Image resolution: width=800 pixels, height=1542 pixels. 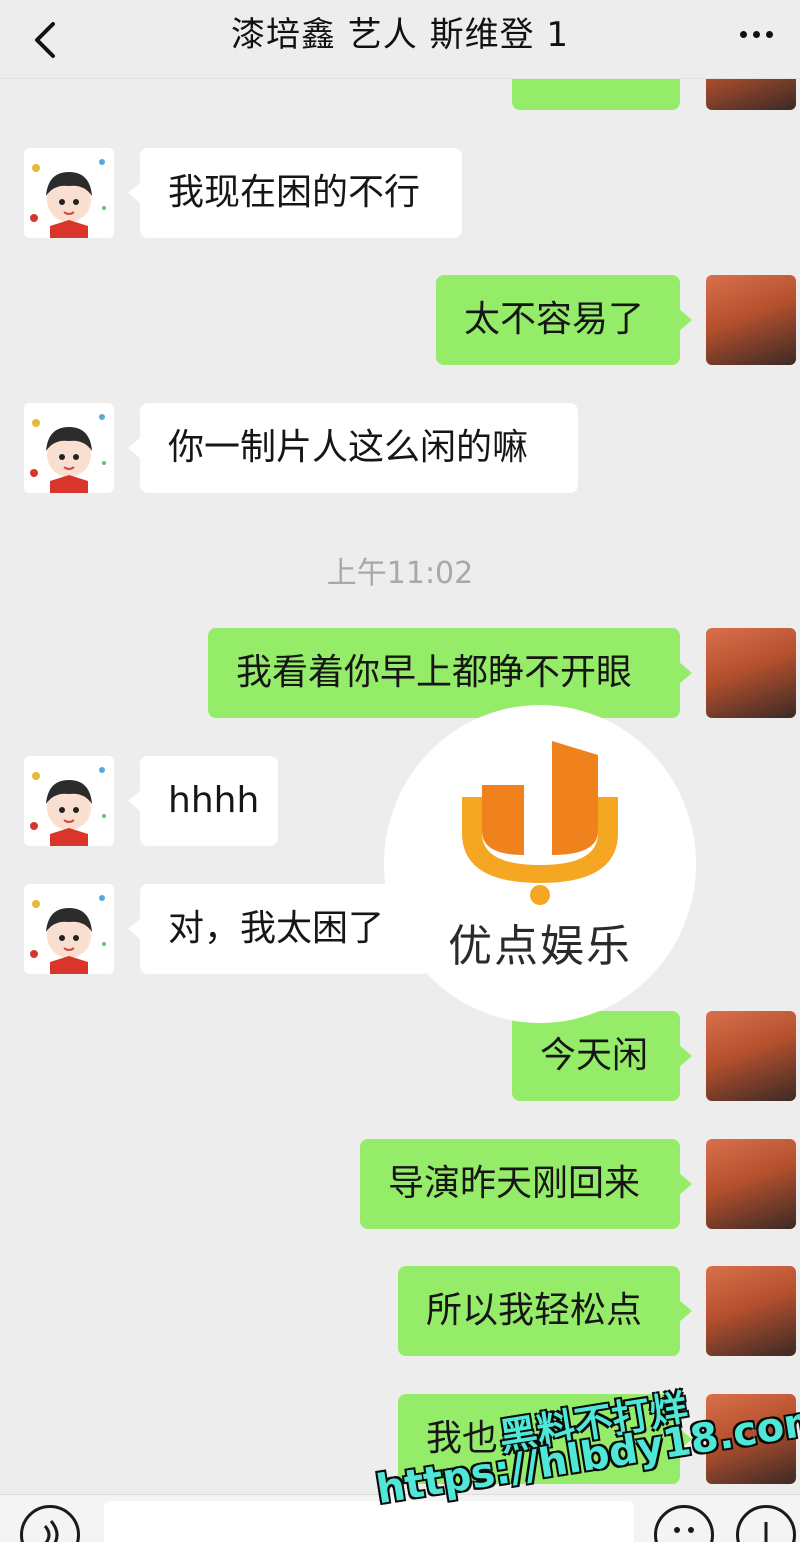 I want to click on plus-button, so click(x=766, y=1523).